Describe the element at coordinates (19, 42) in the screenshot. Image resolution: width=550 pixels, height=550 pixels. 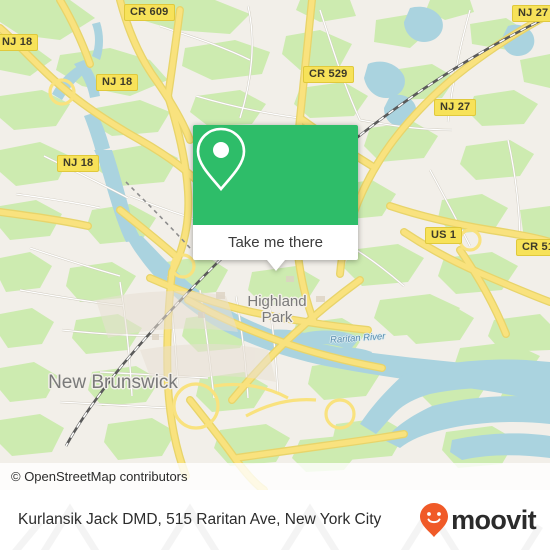
I see `road-shield-nj-18-nw: NJ 18` at that location.